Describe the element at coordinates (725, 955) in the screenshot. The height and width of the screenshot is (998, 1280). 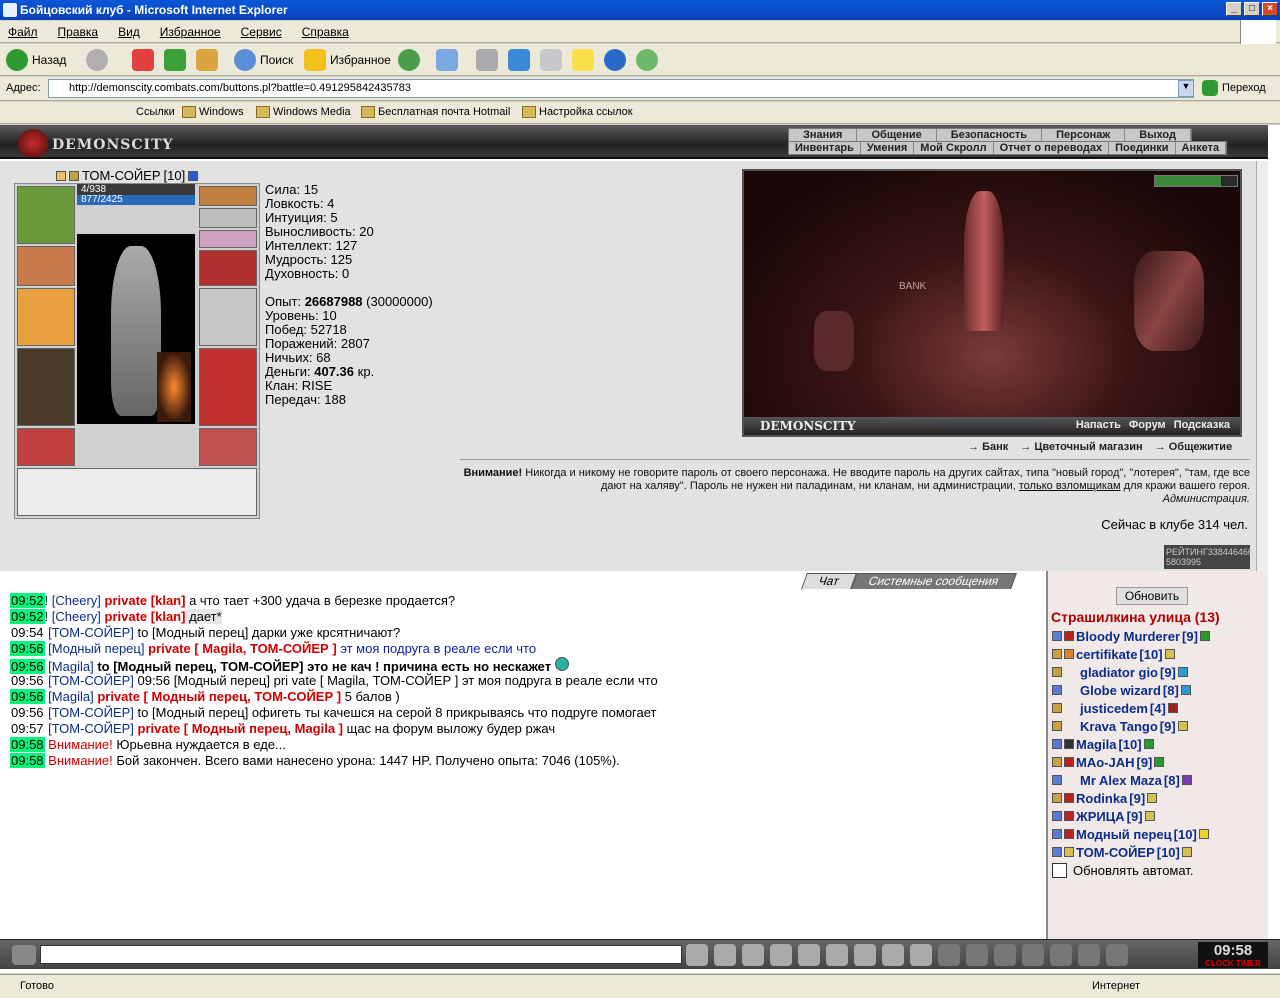
I see `eraser-icon` at that location.